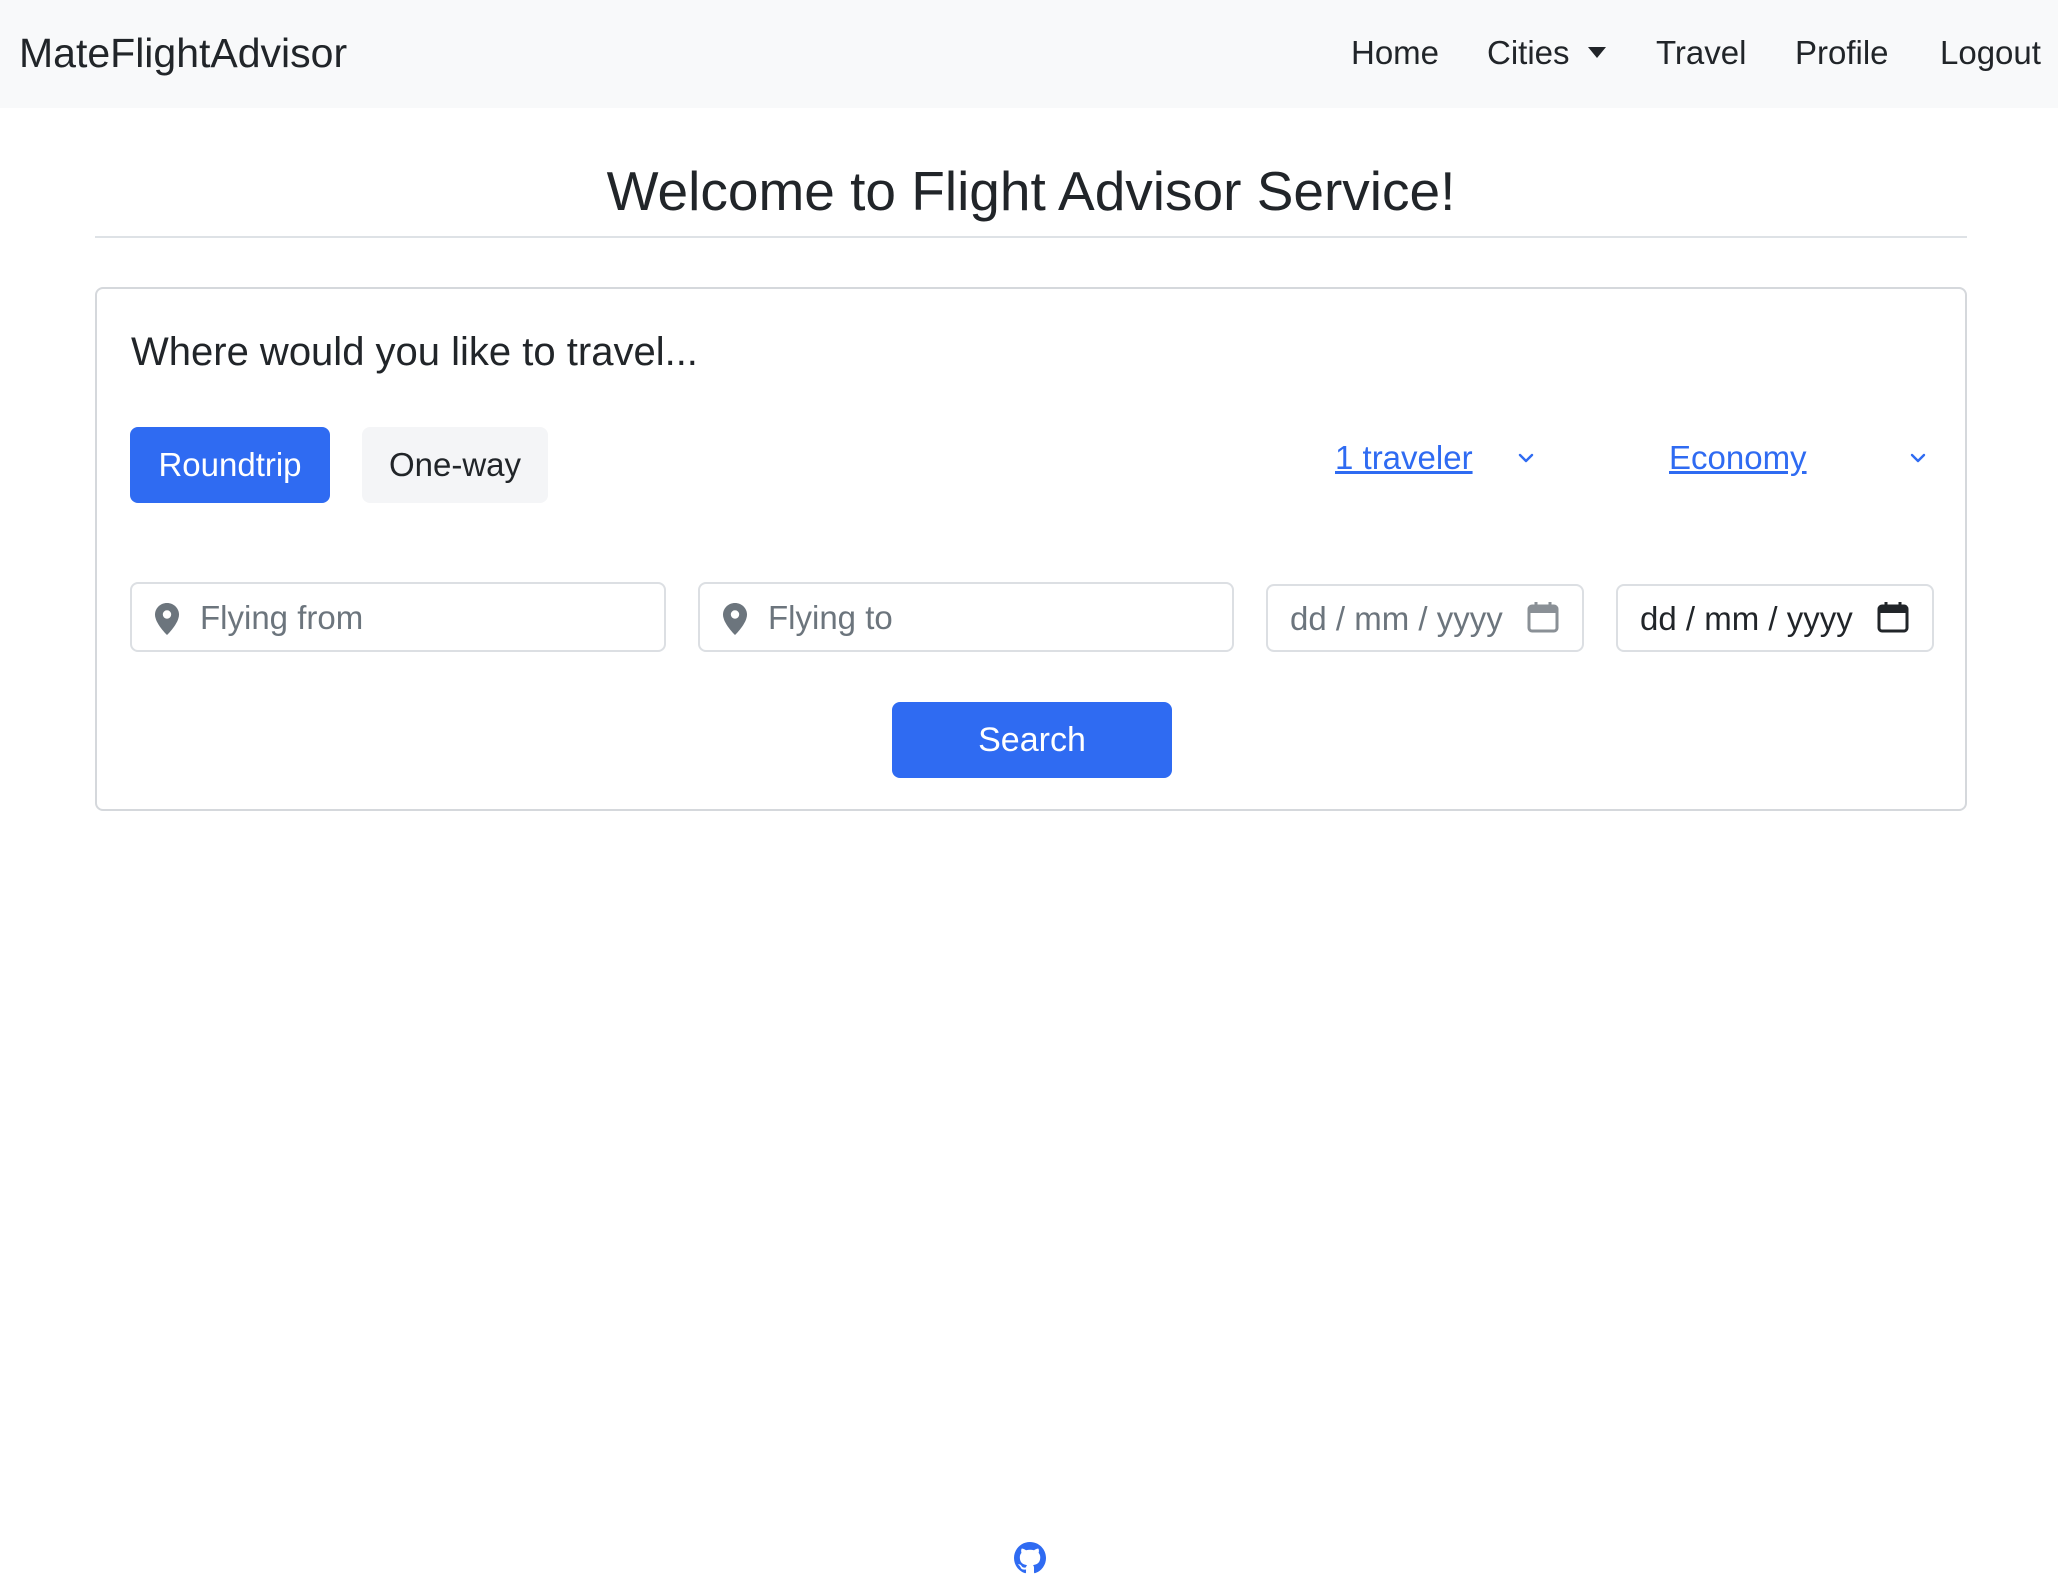 This screenshot has width=2058, height=1592. Describe the element at coordinates (420, 618) in the screenshot. I see `flying-from-input` at that location.